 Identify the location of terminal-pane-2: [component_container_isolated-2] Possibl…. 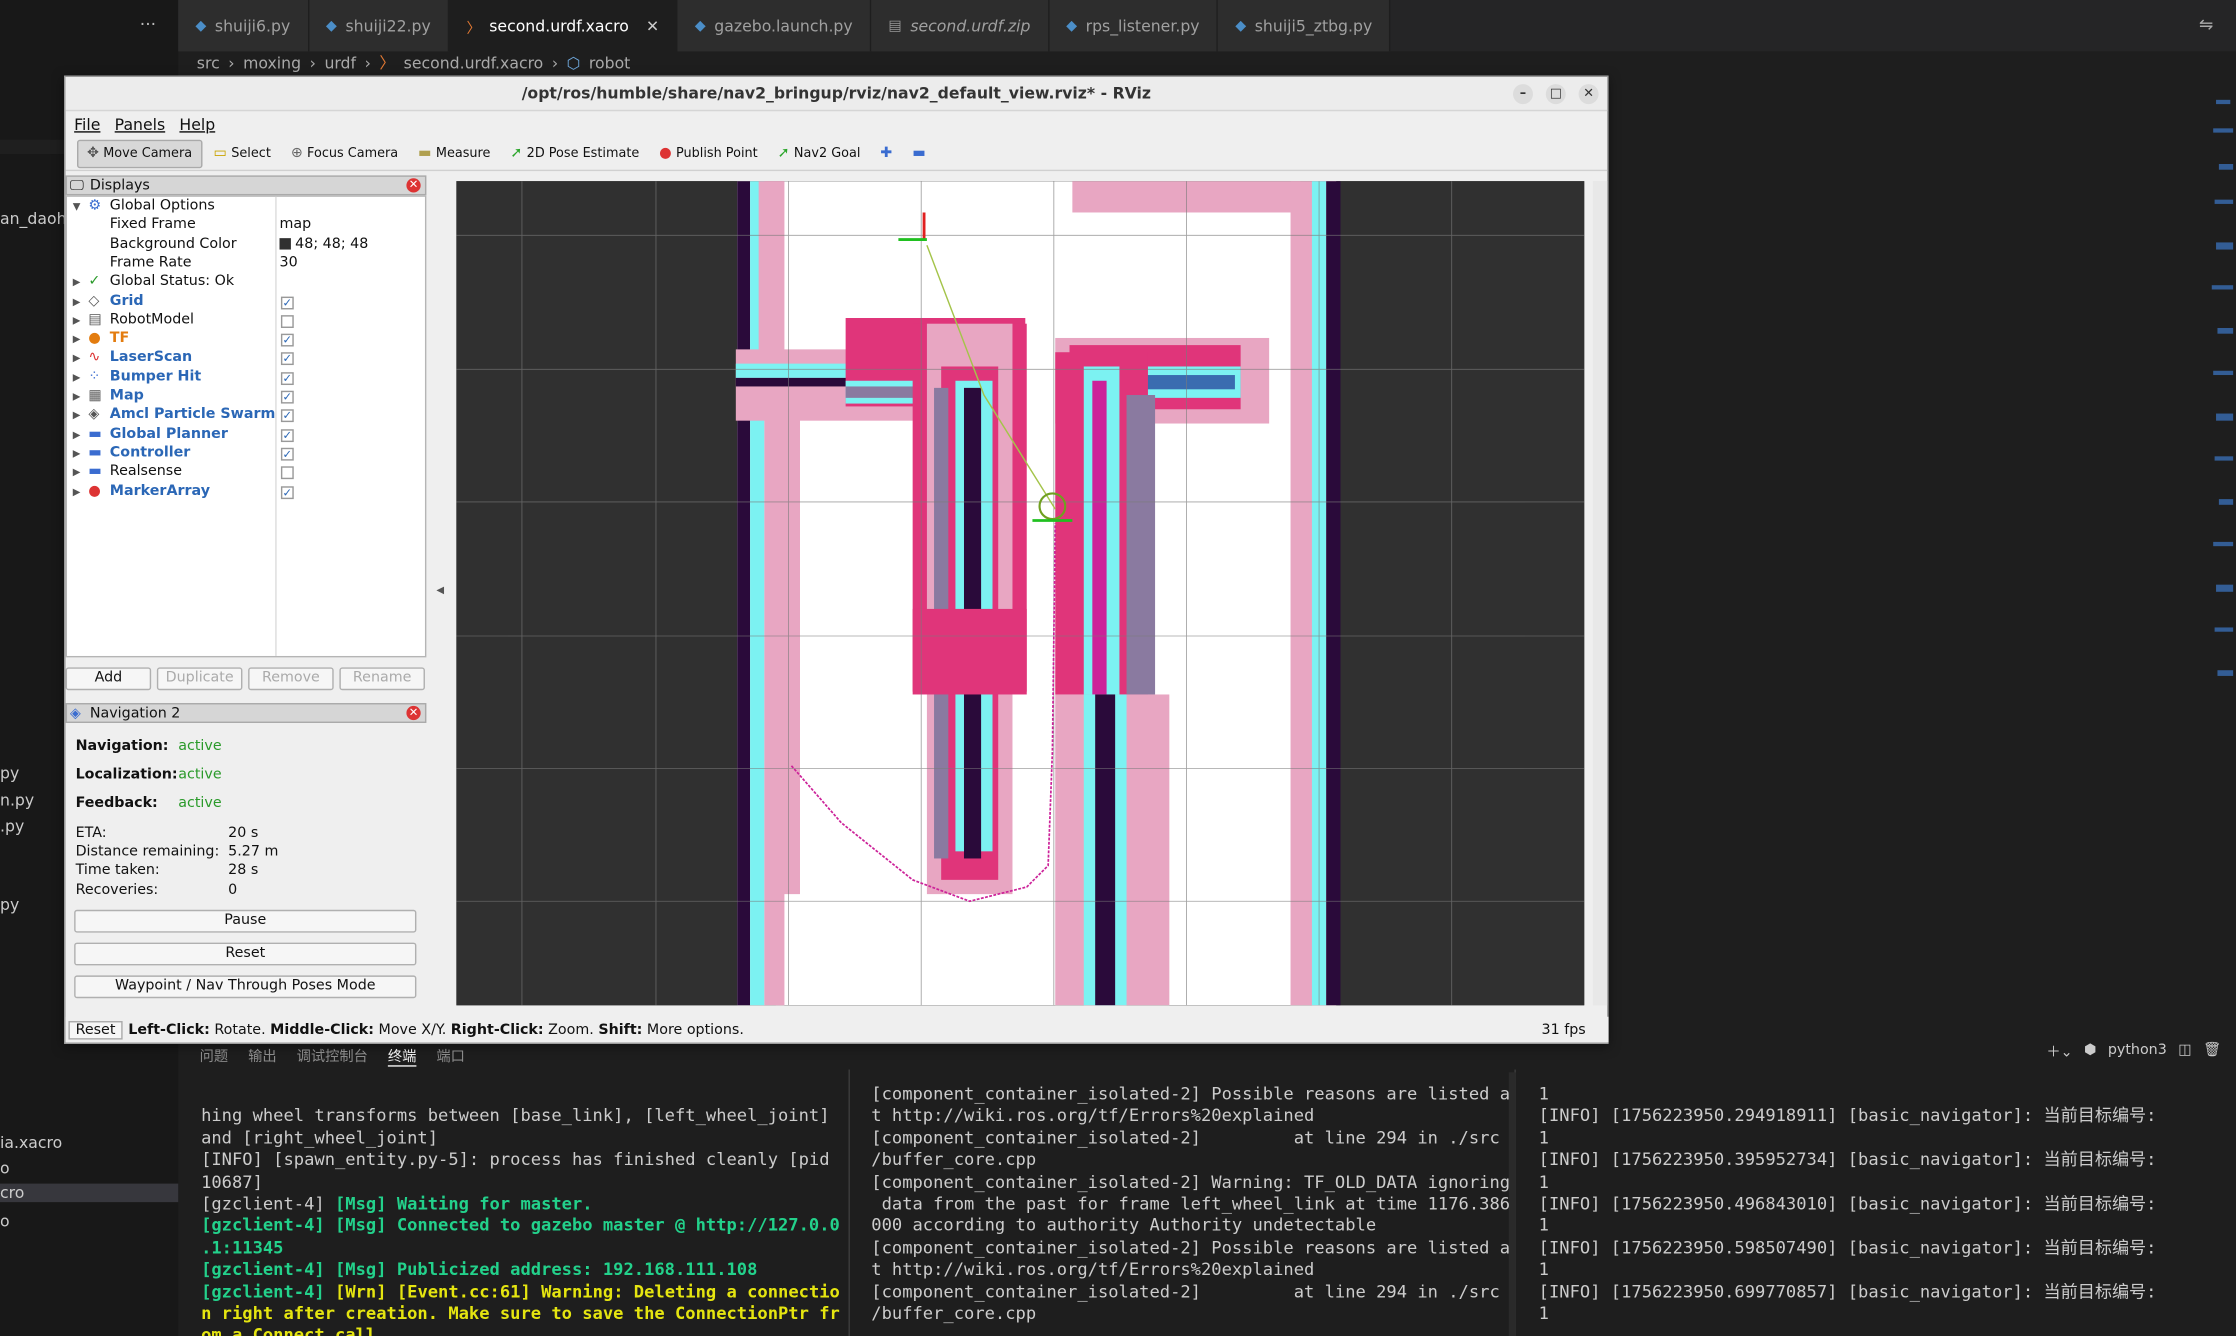
(1190, 1205).